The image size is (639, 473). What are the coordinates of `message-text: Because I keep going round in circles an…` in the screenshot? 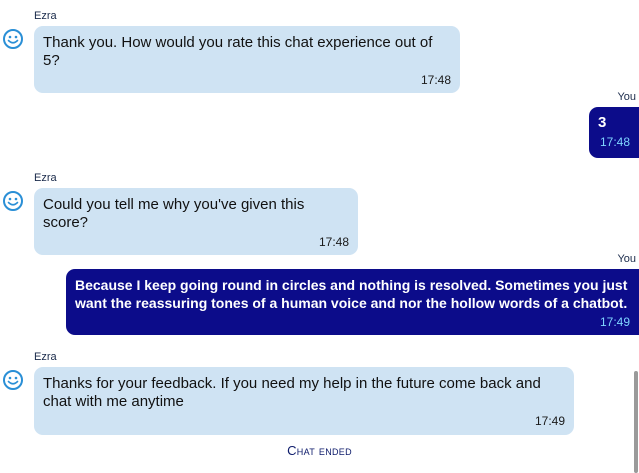 It's located at (351, 294).